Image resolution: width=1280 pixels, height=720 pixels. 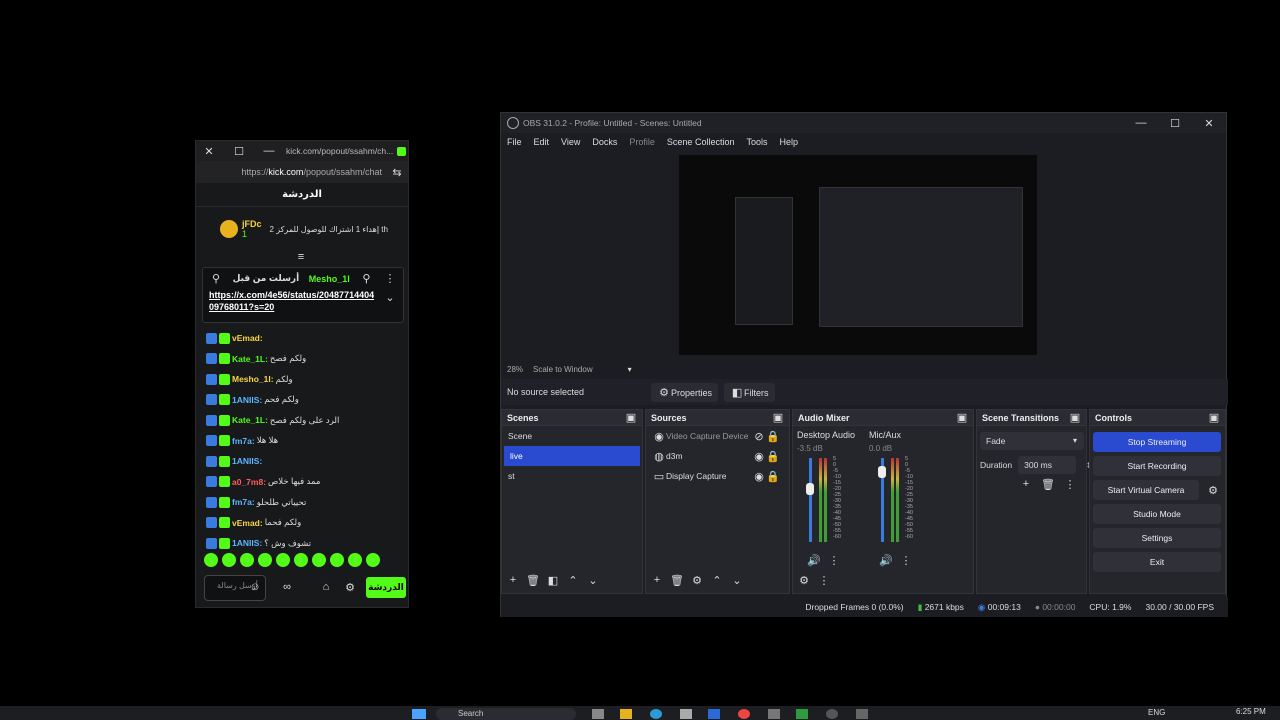 What do you see at coordinates (810, 500) in the screenshot?
I see `volume-slider` at bounding box center [810, 500].